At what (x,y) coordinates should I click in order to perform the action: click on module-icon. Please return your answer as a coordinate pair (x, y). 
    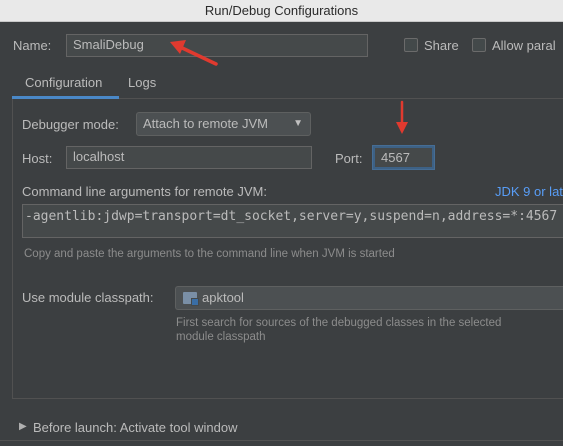
    Looking at the image, I should click on (191, 299).